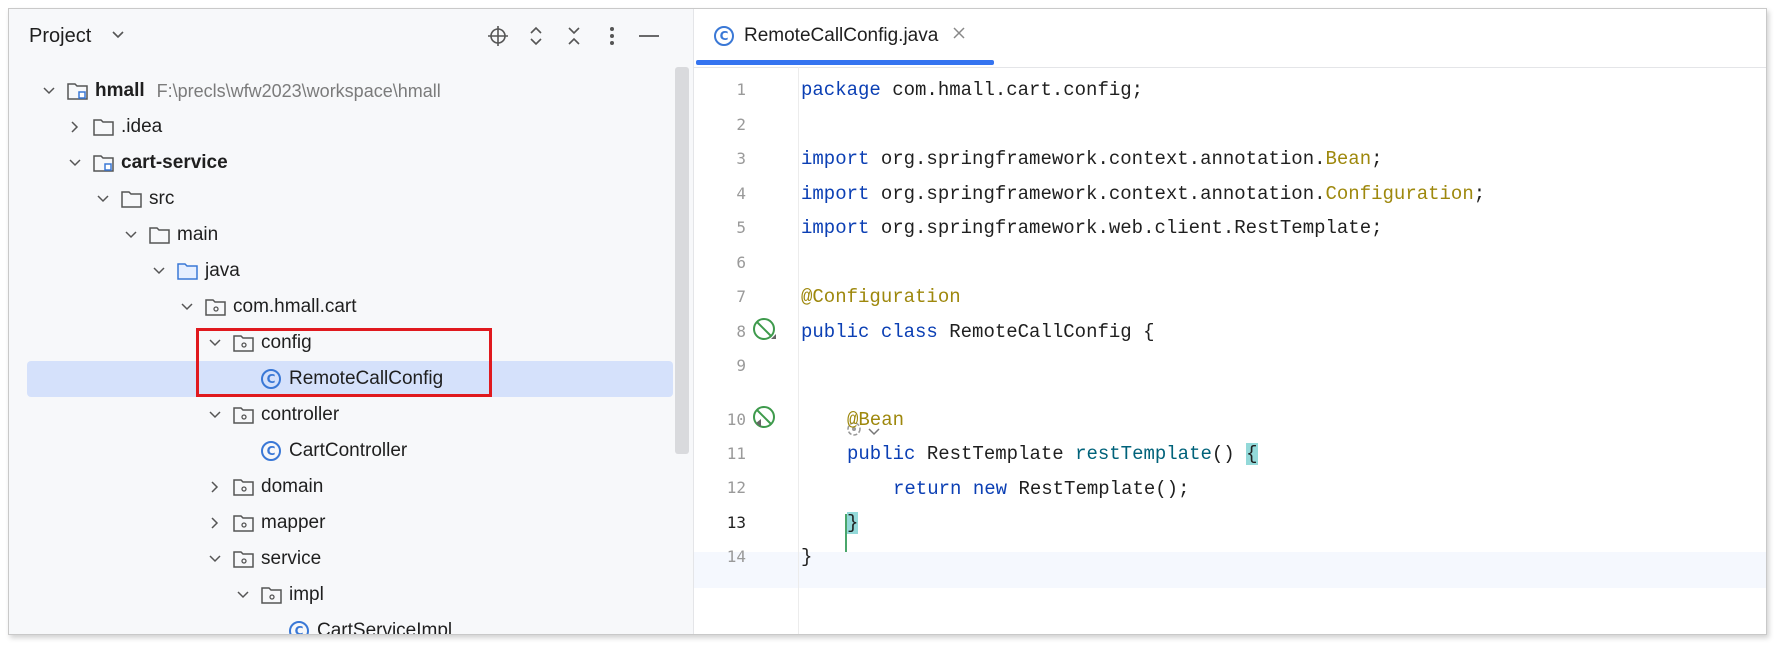  Describe the element at coordinates (291, 558) in the screenshot. I see `tree-item-label: service` at that location.